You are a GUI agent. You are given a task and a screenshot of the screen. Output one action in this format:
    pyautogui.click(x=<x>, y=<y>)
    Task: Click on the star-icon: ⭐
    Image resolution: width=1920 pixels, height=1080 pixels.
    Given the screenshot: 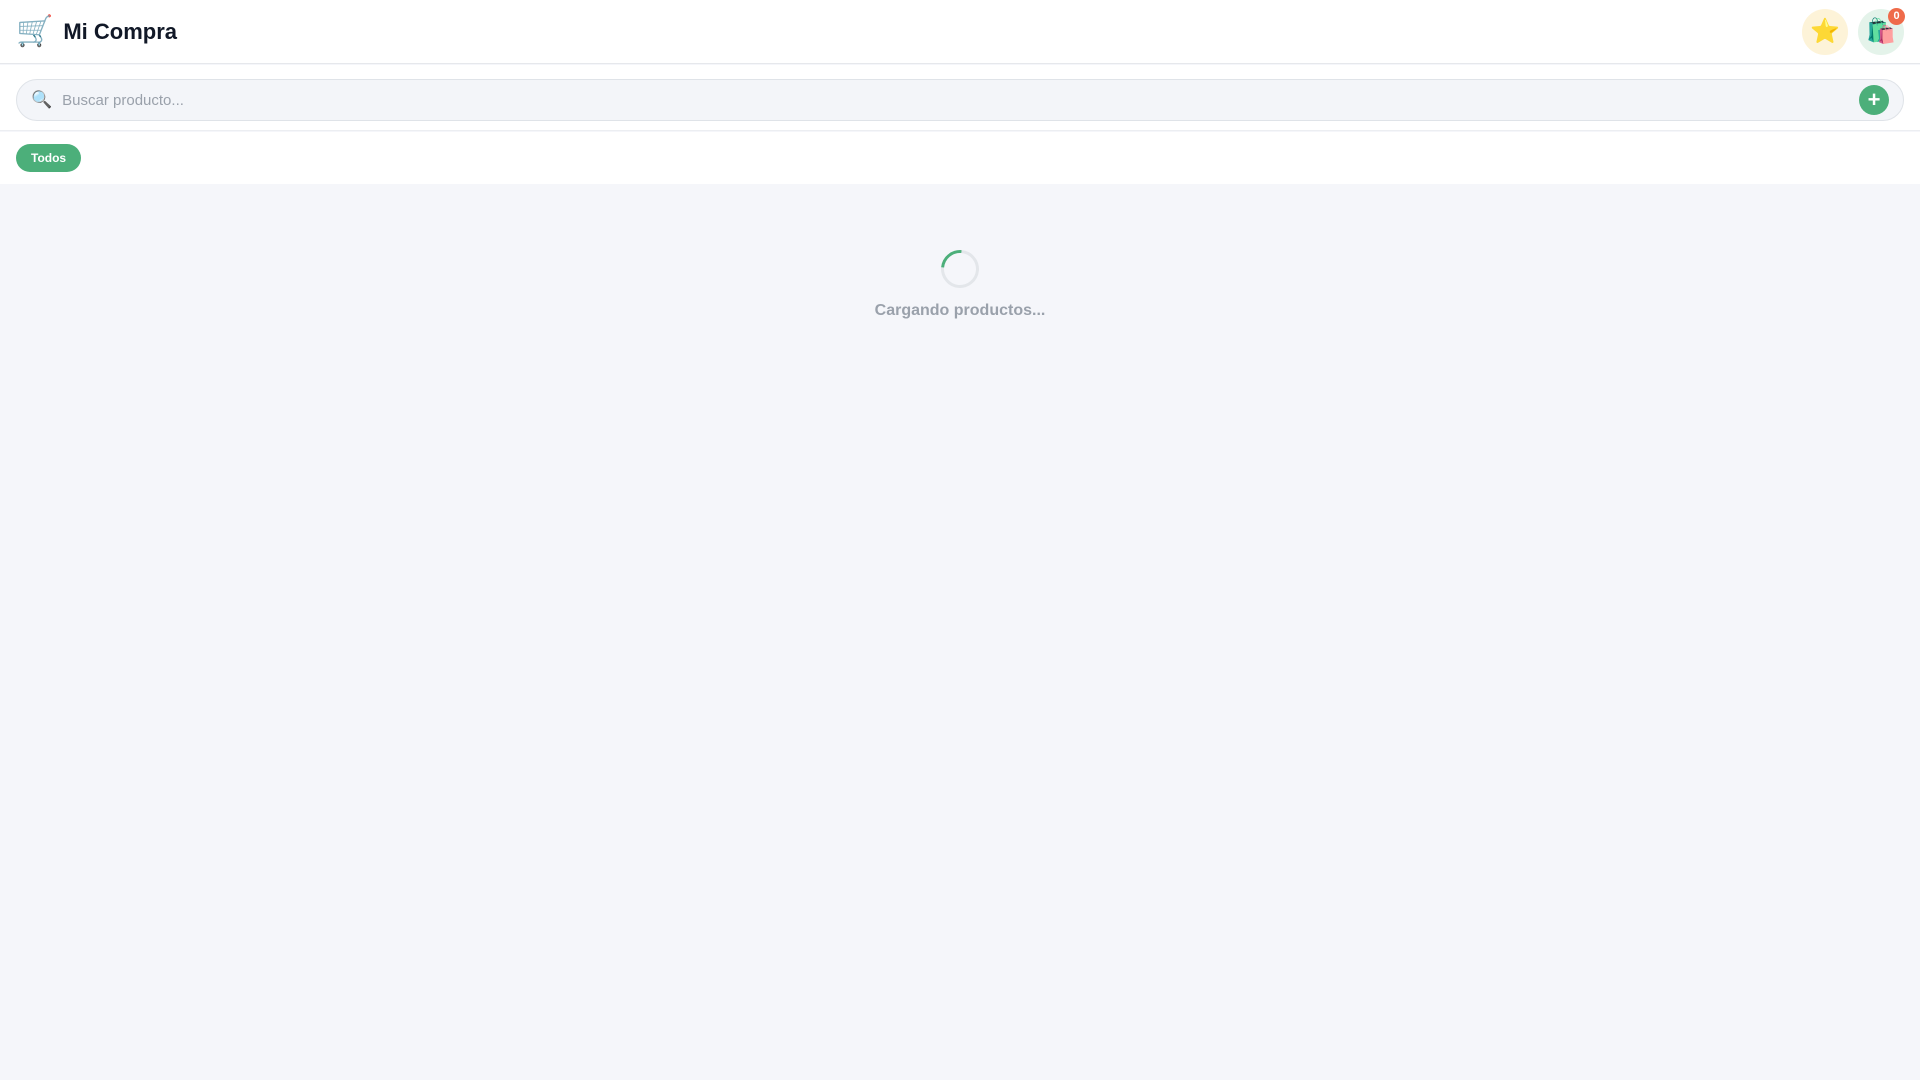 What is the action you would take?
    pyautogui.click(x=1825, y=31)
    